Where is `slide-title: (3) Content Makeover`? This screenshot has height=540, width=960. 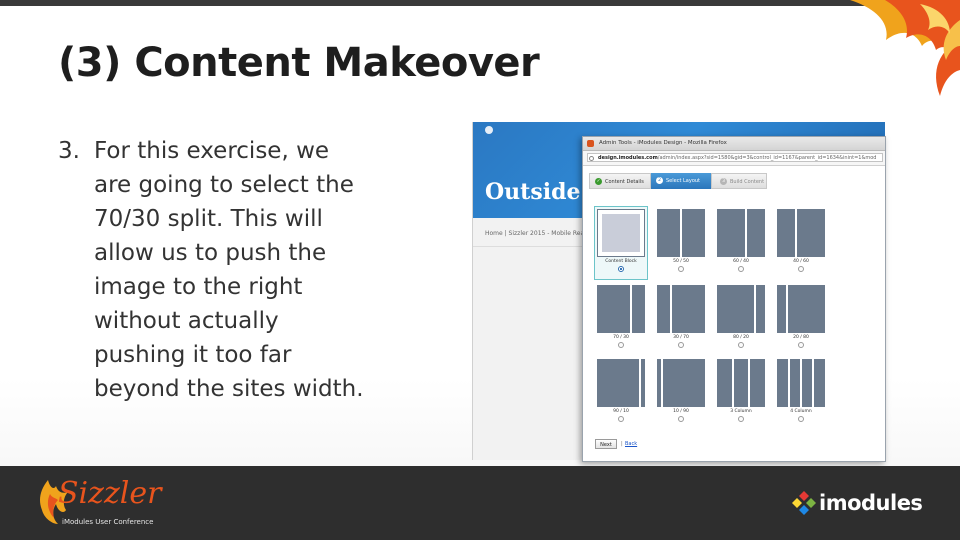 slide-title: (3) Content Makeover is located at coordinates (299, 63).